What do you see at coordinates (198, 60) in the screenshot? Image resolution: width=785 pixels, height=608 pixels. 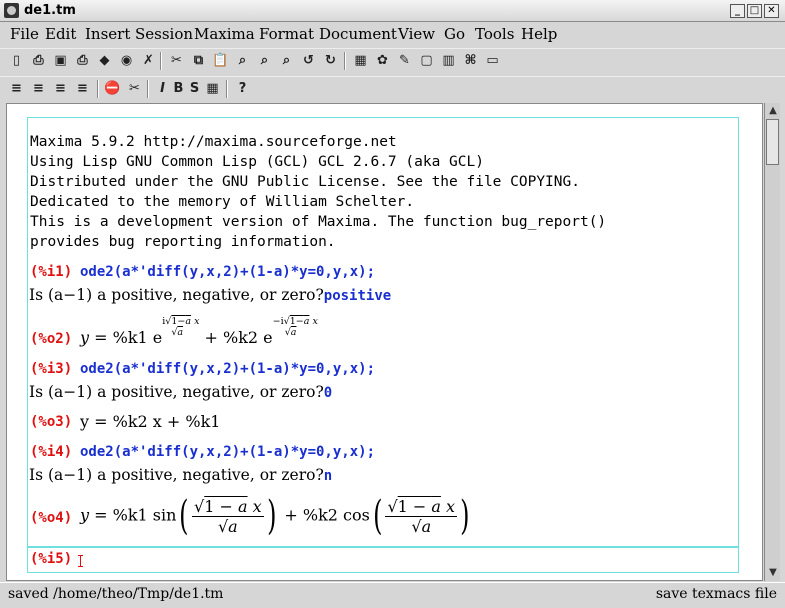 I see `copy-icon: ⧉` at bounding box center [198, 60].